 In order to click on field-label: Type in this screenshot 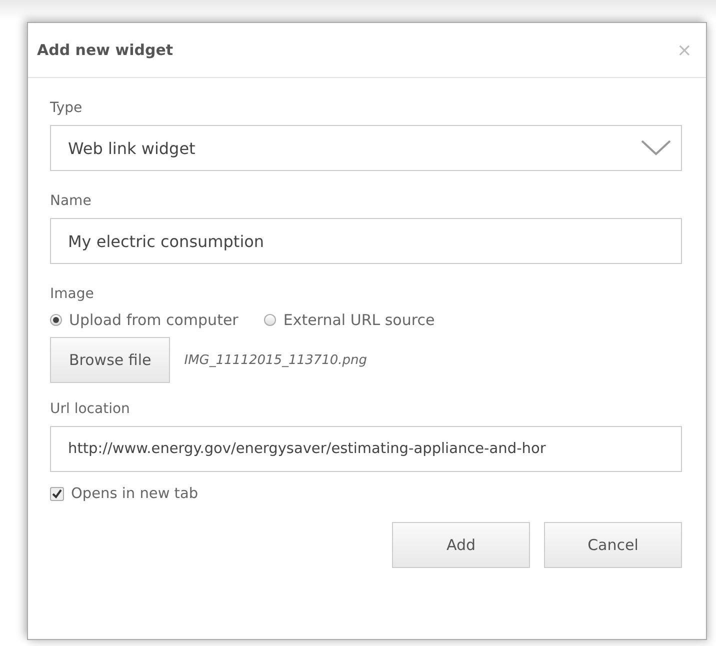, I will do `click(67, 108)`.